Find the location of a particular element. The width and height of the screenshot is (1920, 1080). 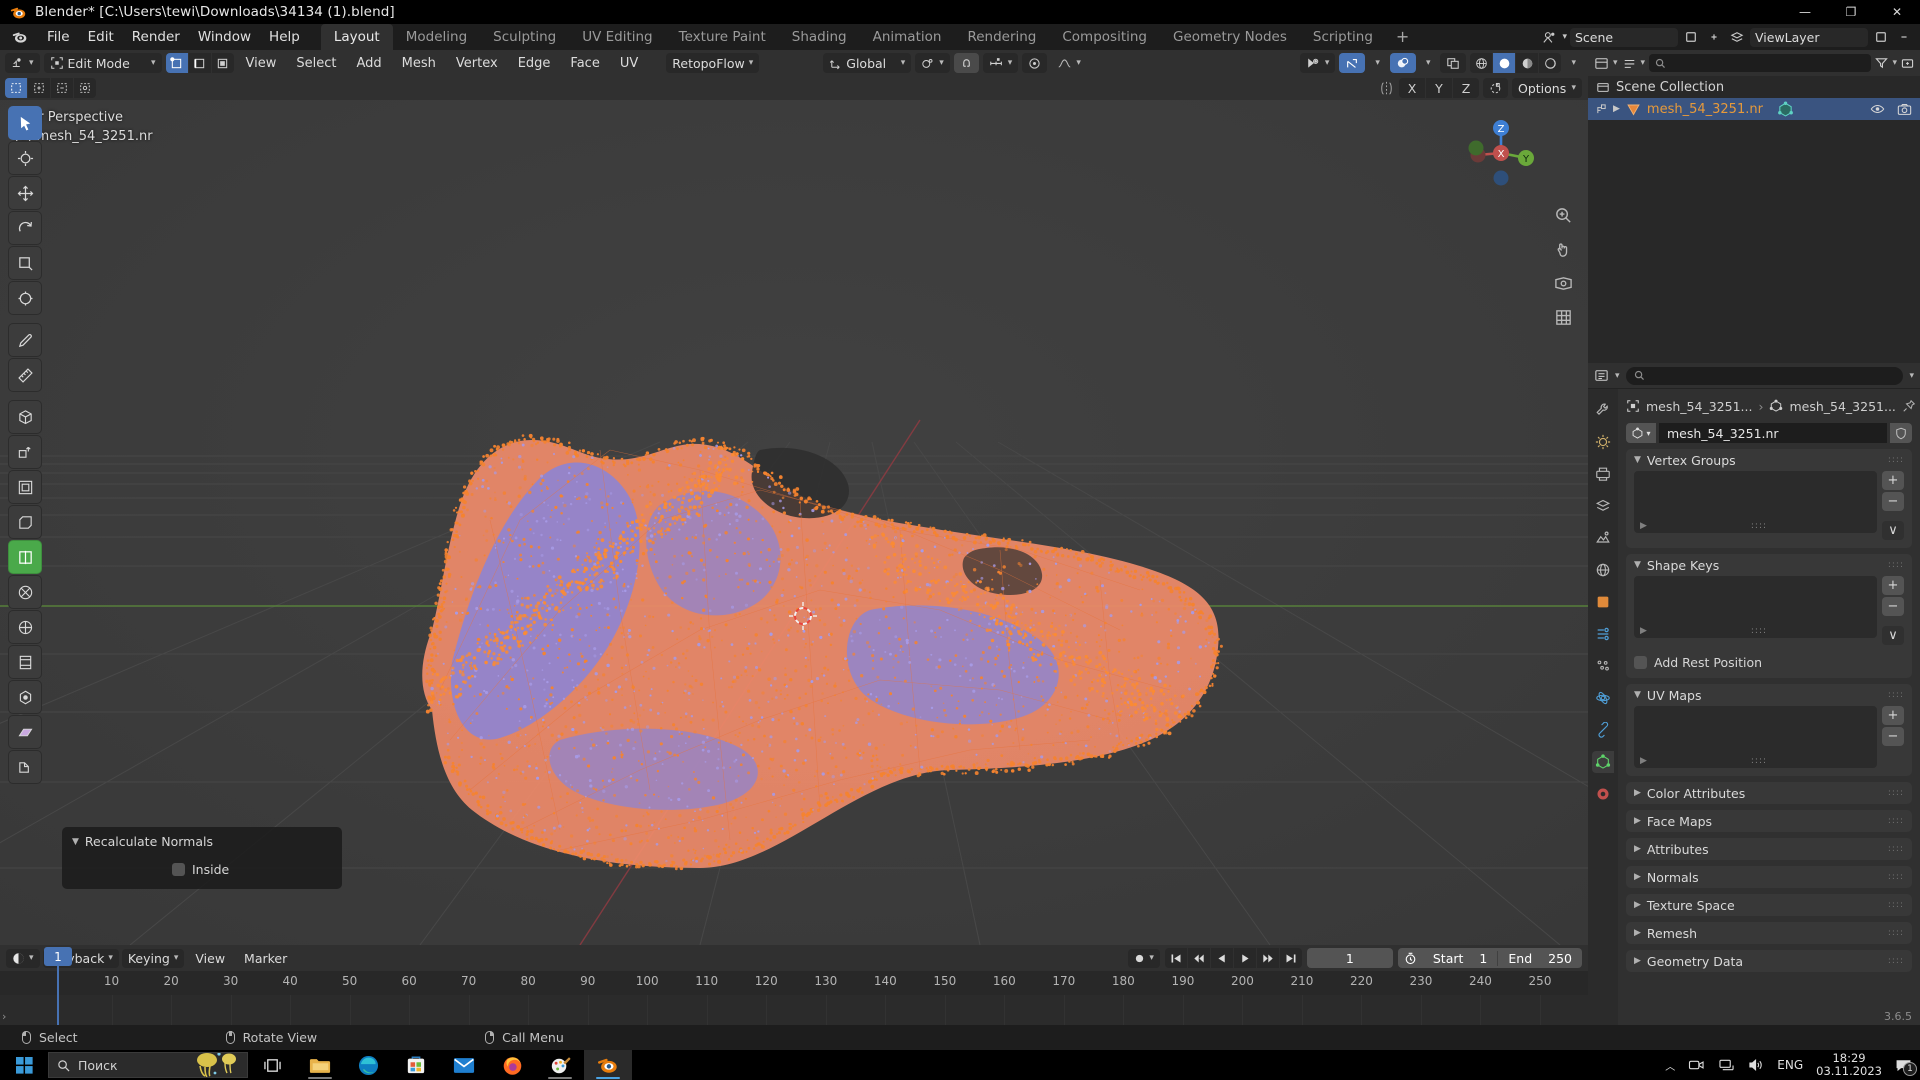

tab-shading: Shading is located at coordinates (819, 37).